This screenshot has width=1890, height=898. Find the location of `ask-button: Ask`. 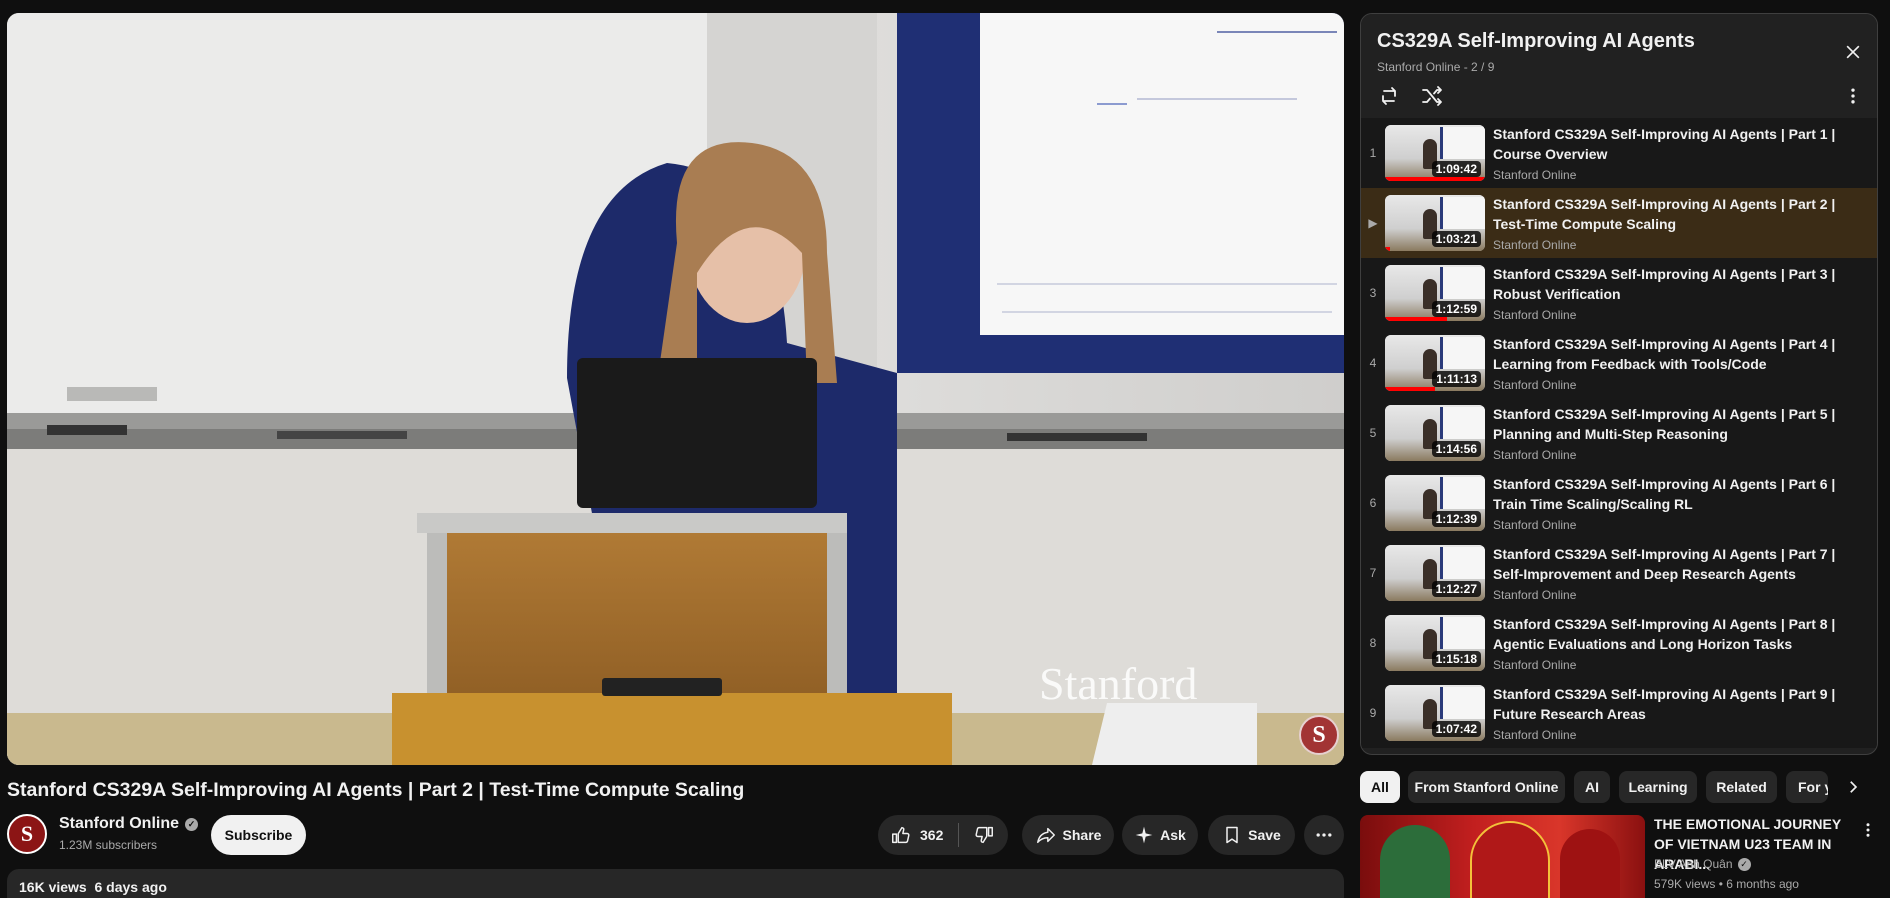

ask-button: Ask is located at coordinates (1160, 835).